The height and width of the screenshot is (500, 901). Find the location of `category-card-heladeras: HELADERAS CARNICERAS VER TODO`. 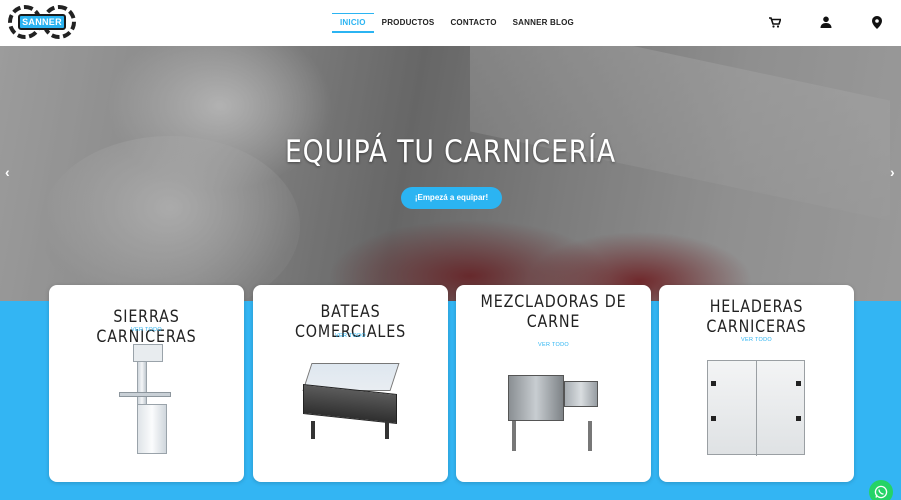

category-card-heladeras: HELADERAS CARNICERAS VER TODO is located at coordinates (756, 383).